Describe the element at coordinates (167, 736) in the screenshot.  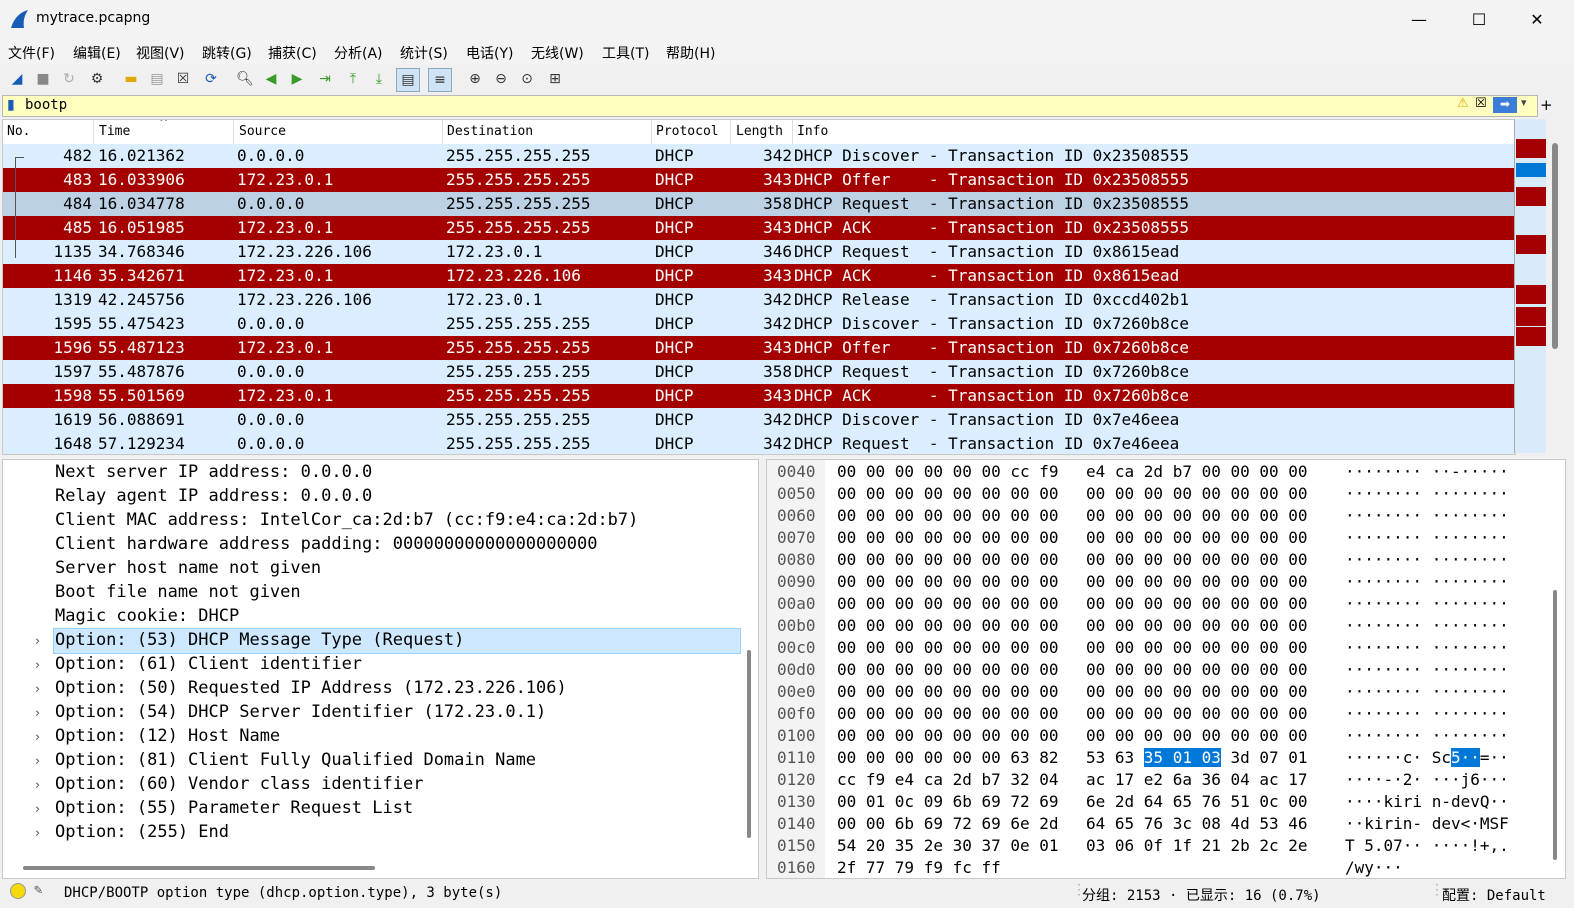
I see `detail-tree-item: Option: (12) Host Name` at that location.